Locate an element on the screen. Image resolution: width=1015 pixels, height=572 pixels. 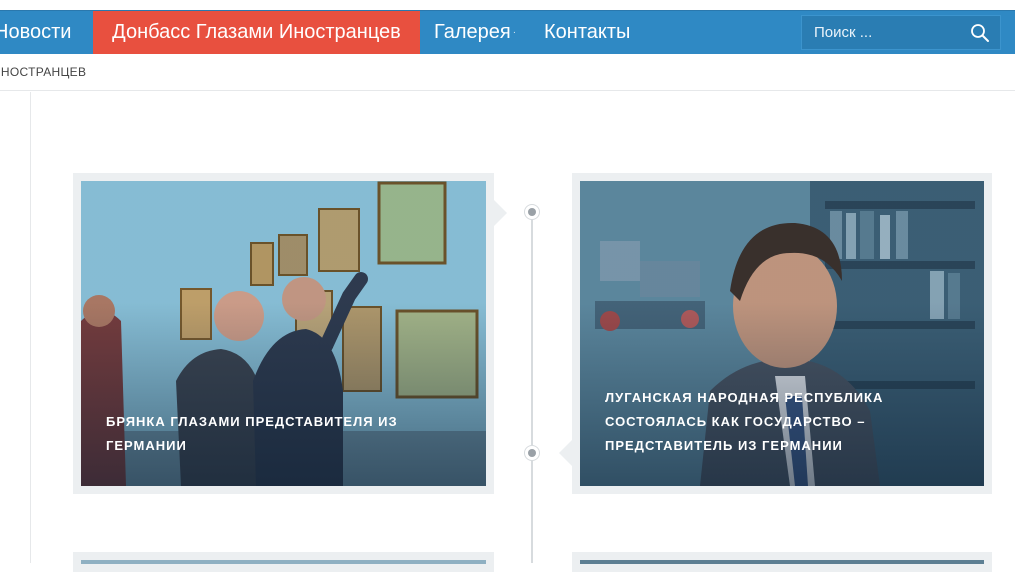
breadcrumb-current: ИНОСТРАНЦЕВ is located at coordinates (43, 72).